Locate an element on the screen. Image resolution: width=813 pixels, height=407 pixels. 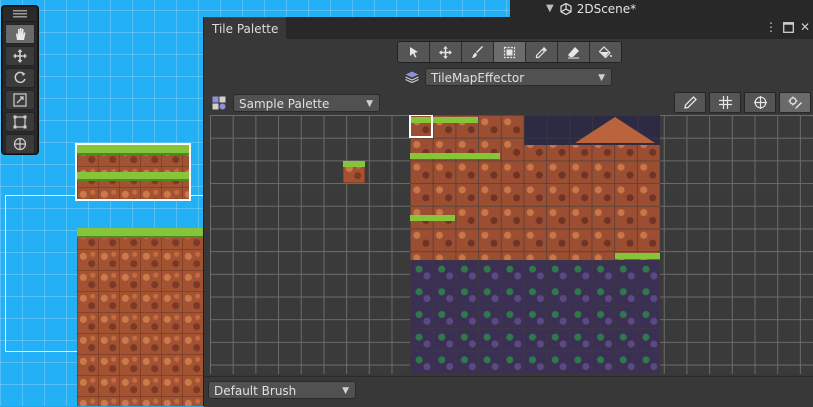
active-target-dropdown: TileMapEffector ▼ is located at coordinates (518, 77).